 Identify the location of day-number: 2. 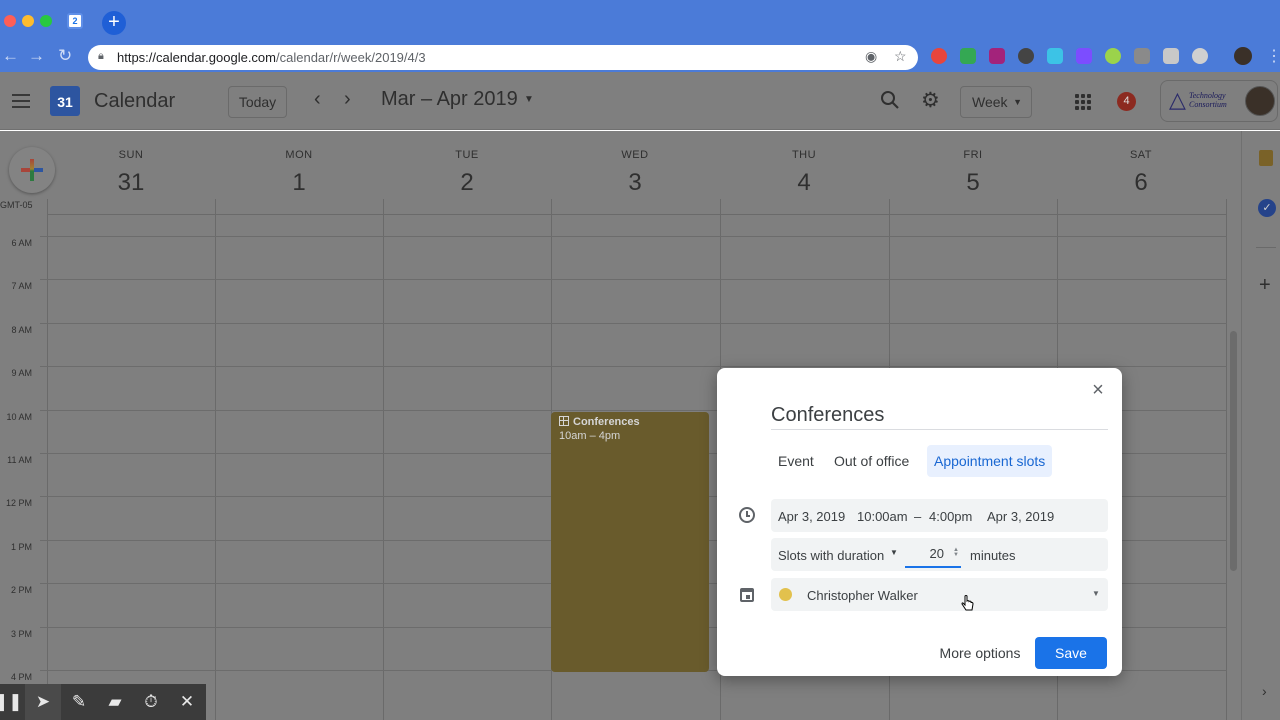
(467, 183).